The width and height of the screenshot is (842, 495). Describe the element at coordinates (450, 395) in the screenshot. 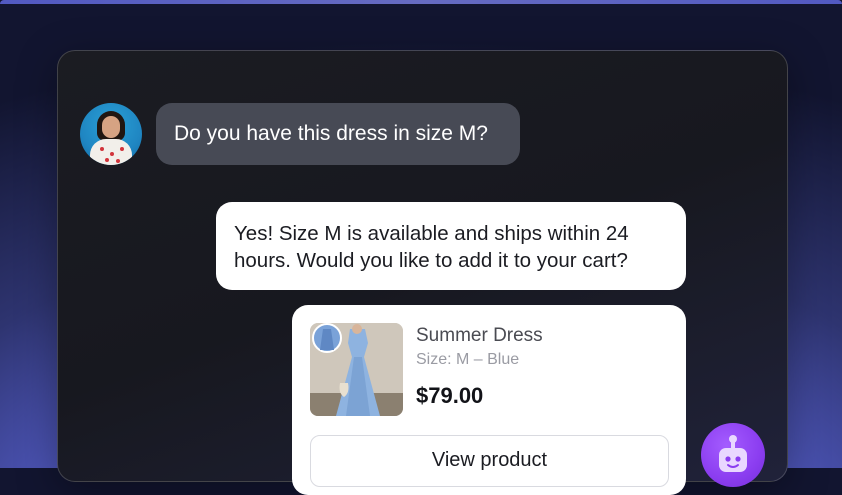

I see `product-price: $79.00` at that location.